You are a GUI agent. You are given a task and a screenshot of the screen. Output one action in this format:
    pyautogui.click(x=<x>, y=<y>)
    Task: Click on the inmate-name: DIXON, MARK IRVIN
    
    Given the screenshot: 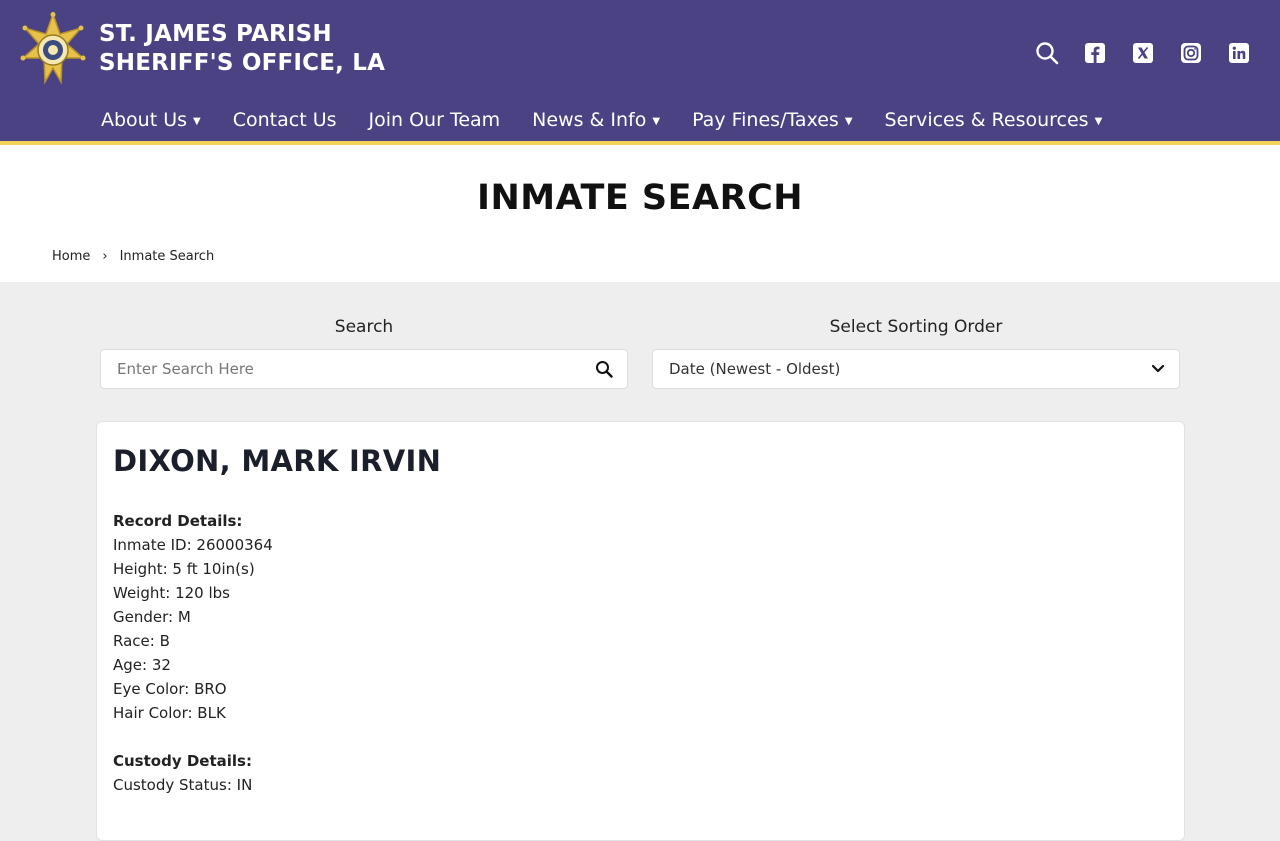 What is the action you would take?
    pyautogui.click(x=277, y=461)
    